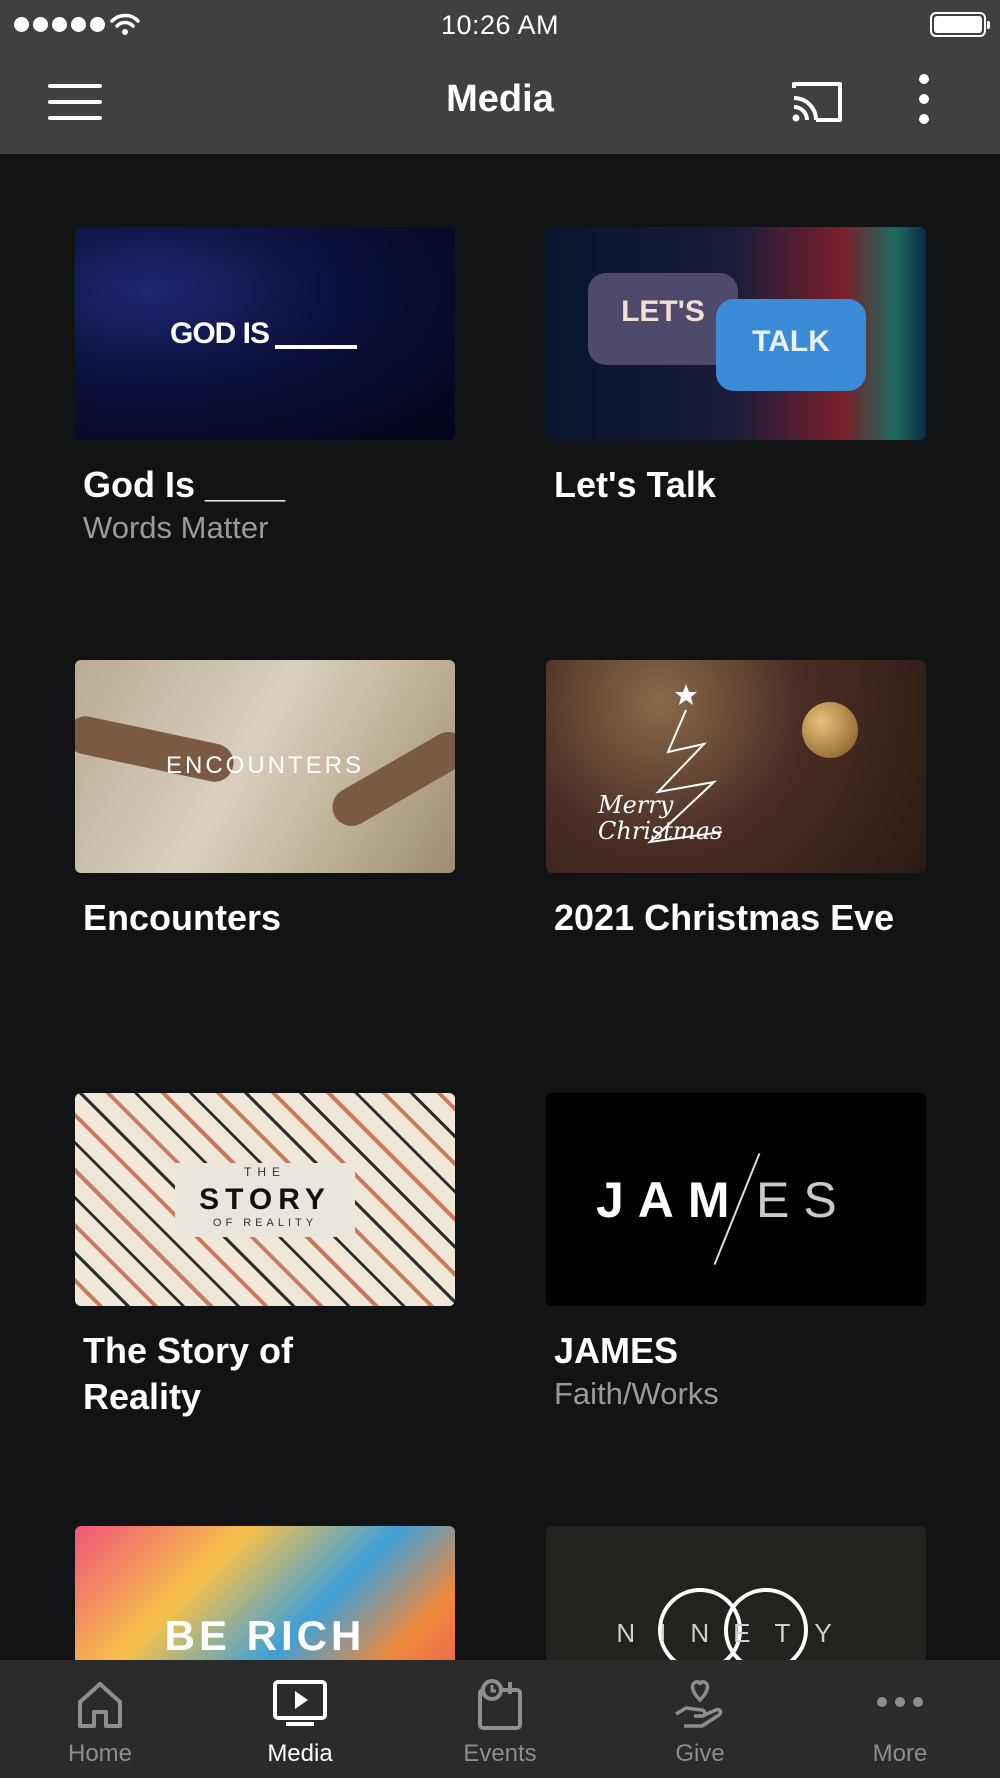  Describe the element at coordinates (176, 527) in the screenshot. I see `media-subtitle: Words Matter` at that location.